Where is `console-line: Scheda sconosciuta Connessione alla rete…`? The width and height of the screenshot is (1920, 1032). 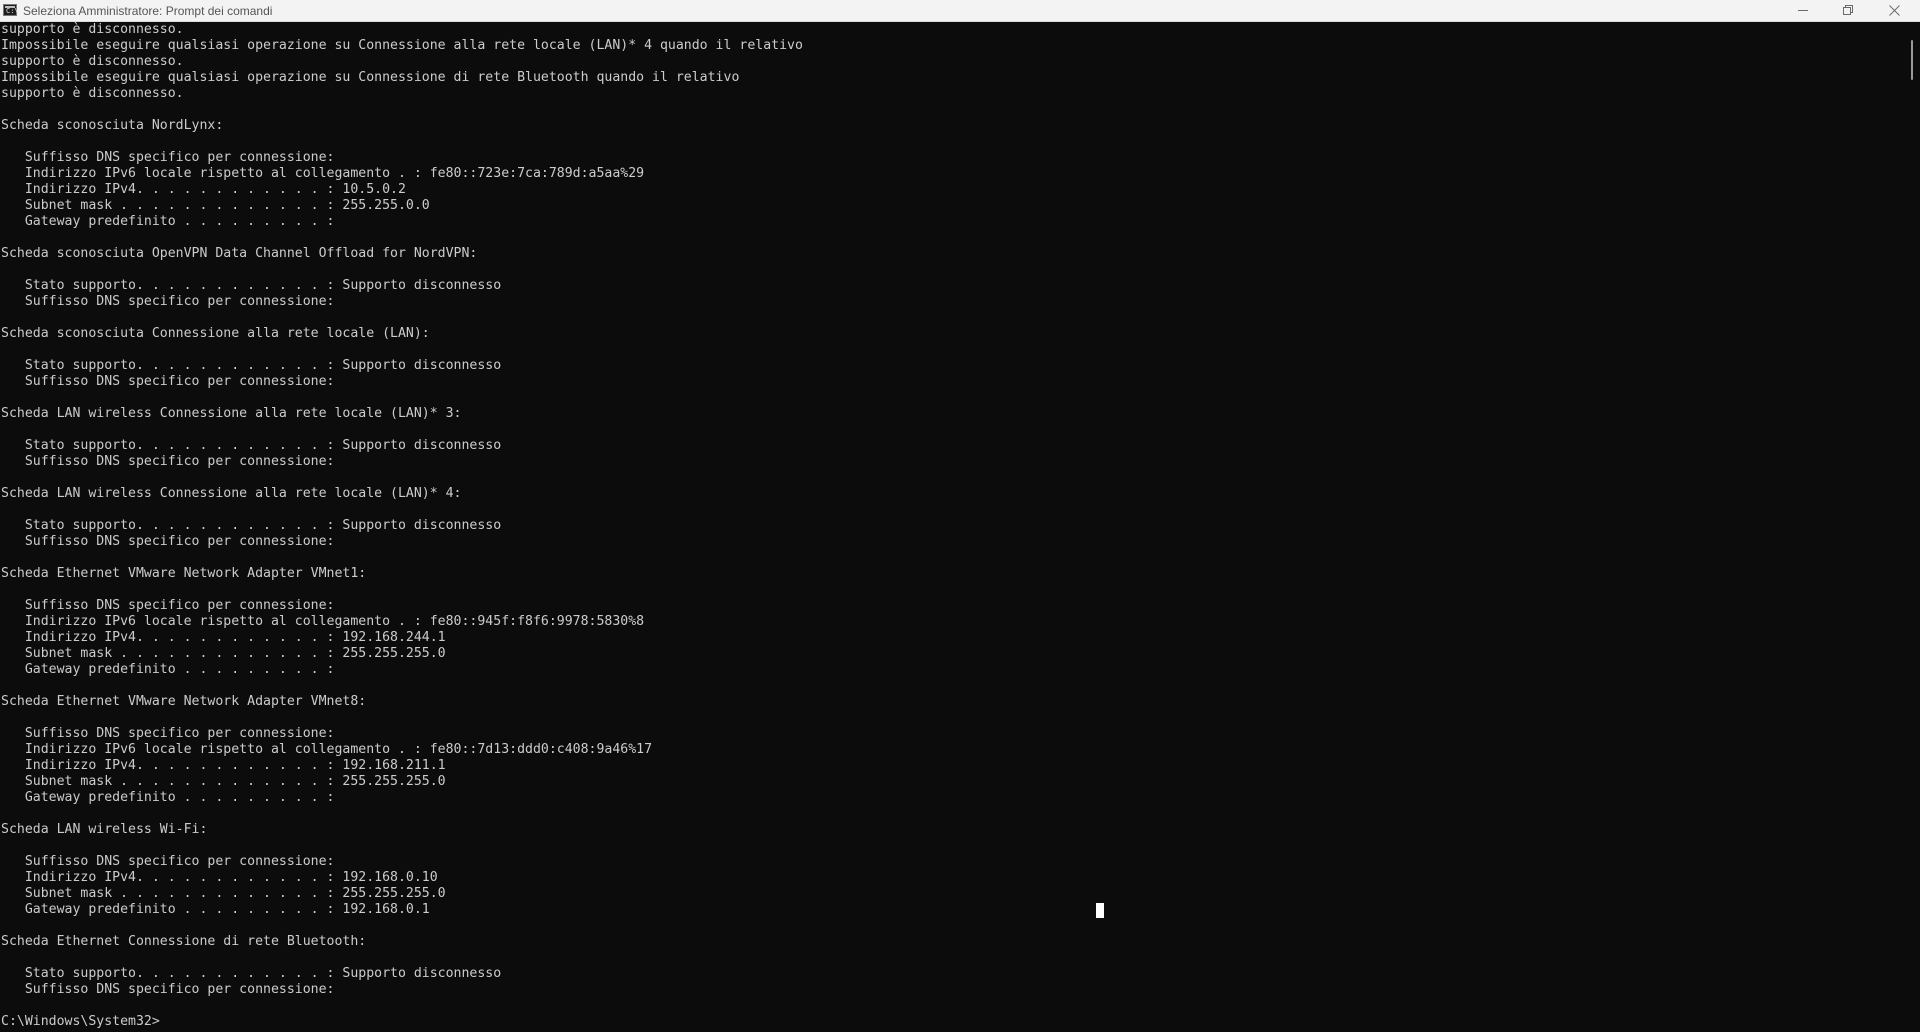 console-line: Scheda sconosciuta Connessione alla rete… is located at coordinates (215, 333).